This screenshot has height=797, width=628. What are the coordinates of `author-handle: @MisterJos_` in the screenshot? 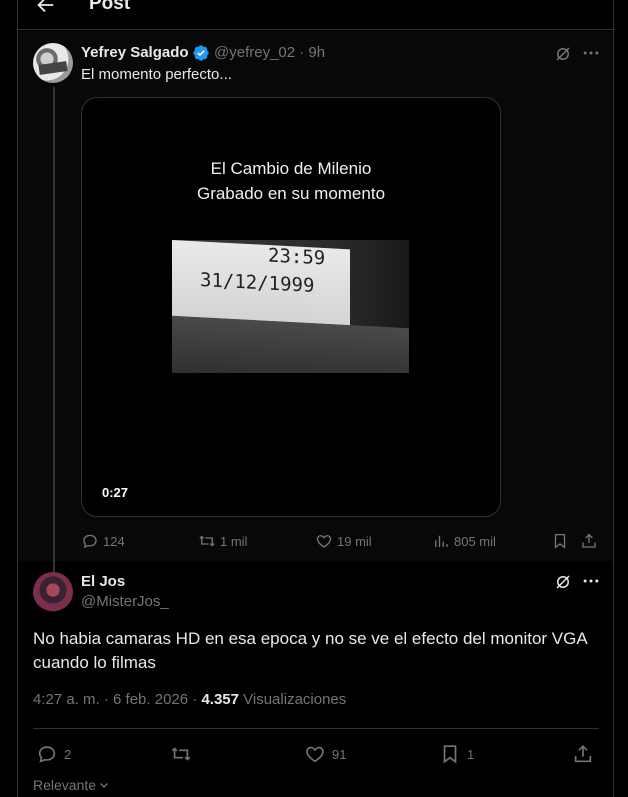 It's located at (125, 601).